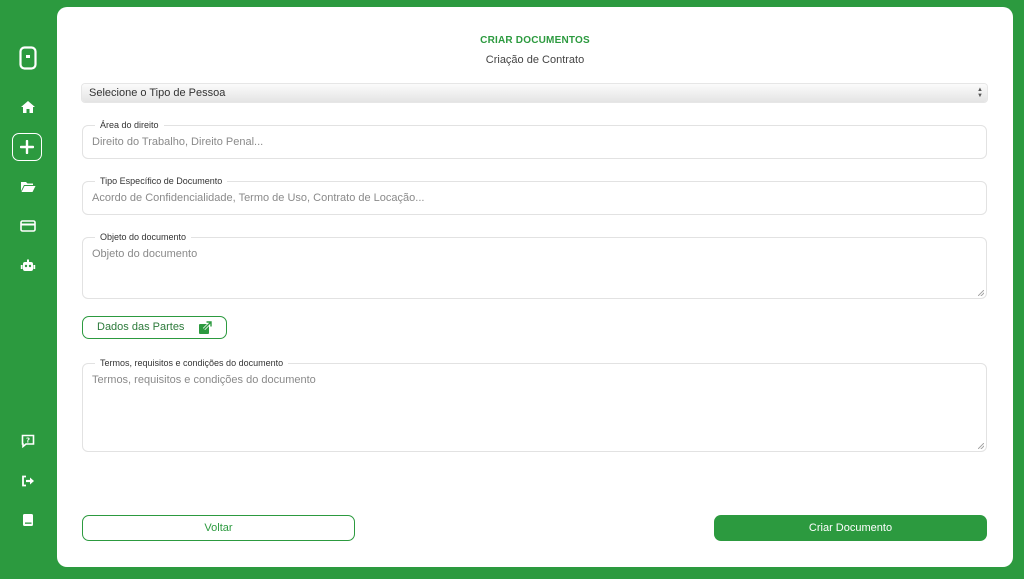 The image size is (1024, 579). I want to click on sidebar: ?, so click(28, 289).